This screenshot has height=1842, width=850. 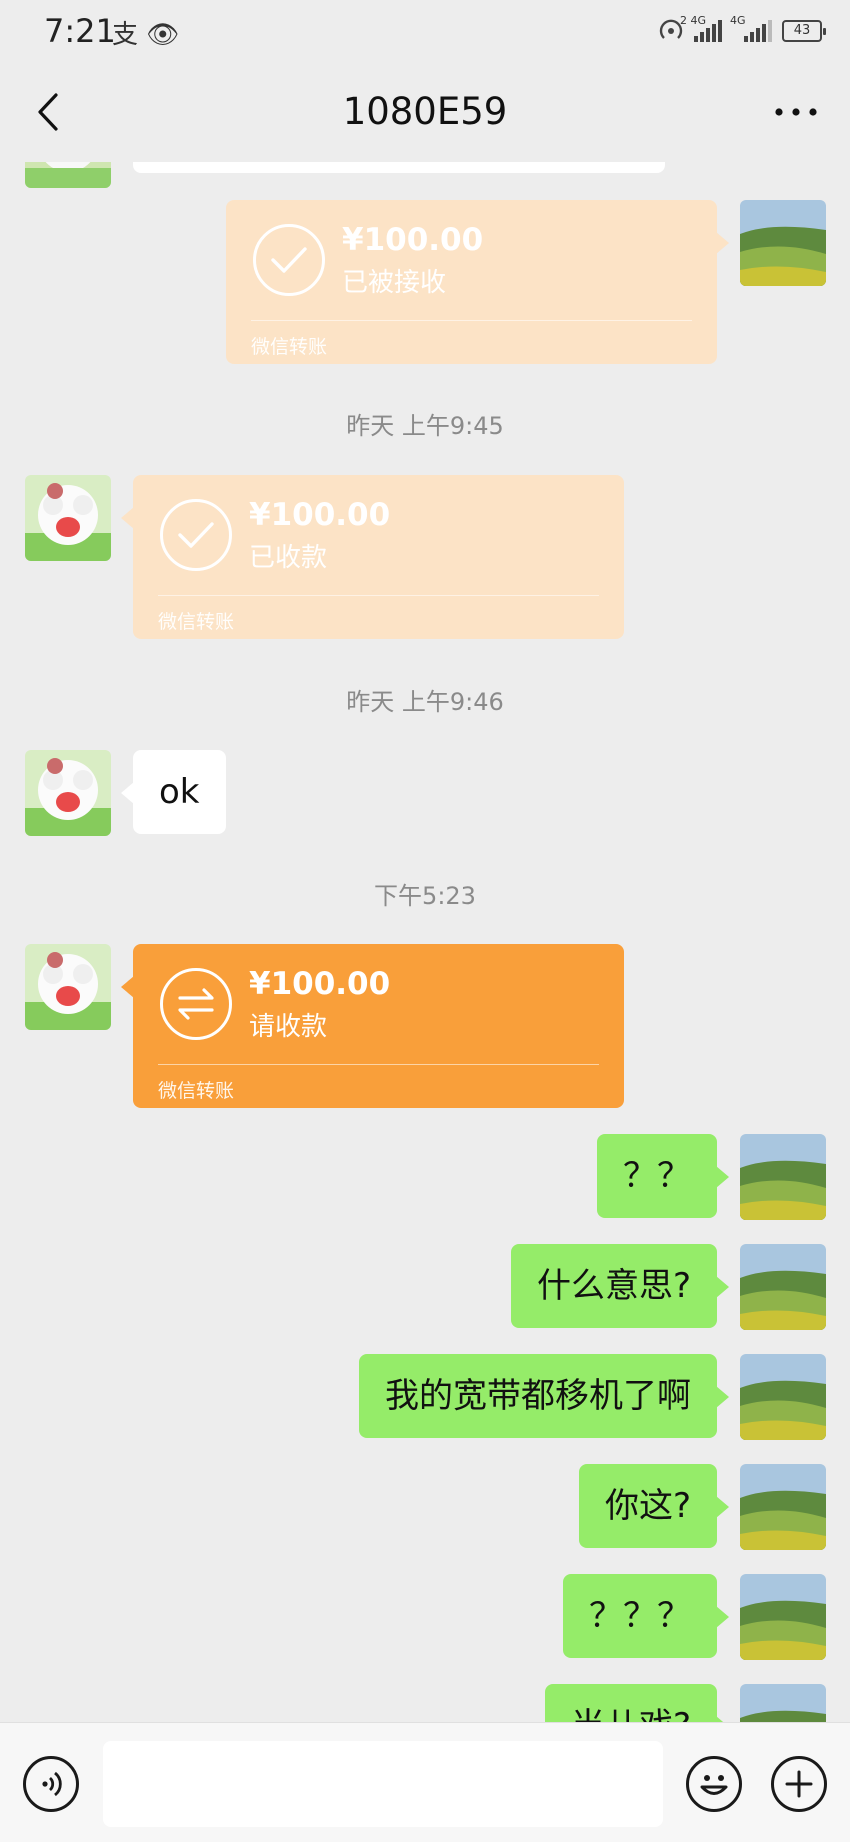 I want to click on status-time: 7:21, so click(x=80, y=31).